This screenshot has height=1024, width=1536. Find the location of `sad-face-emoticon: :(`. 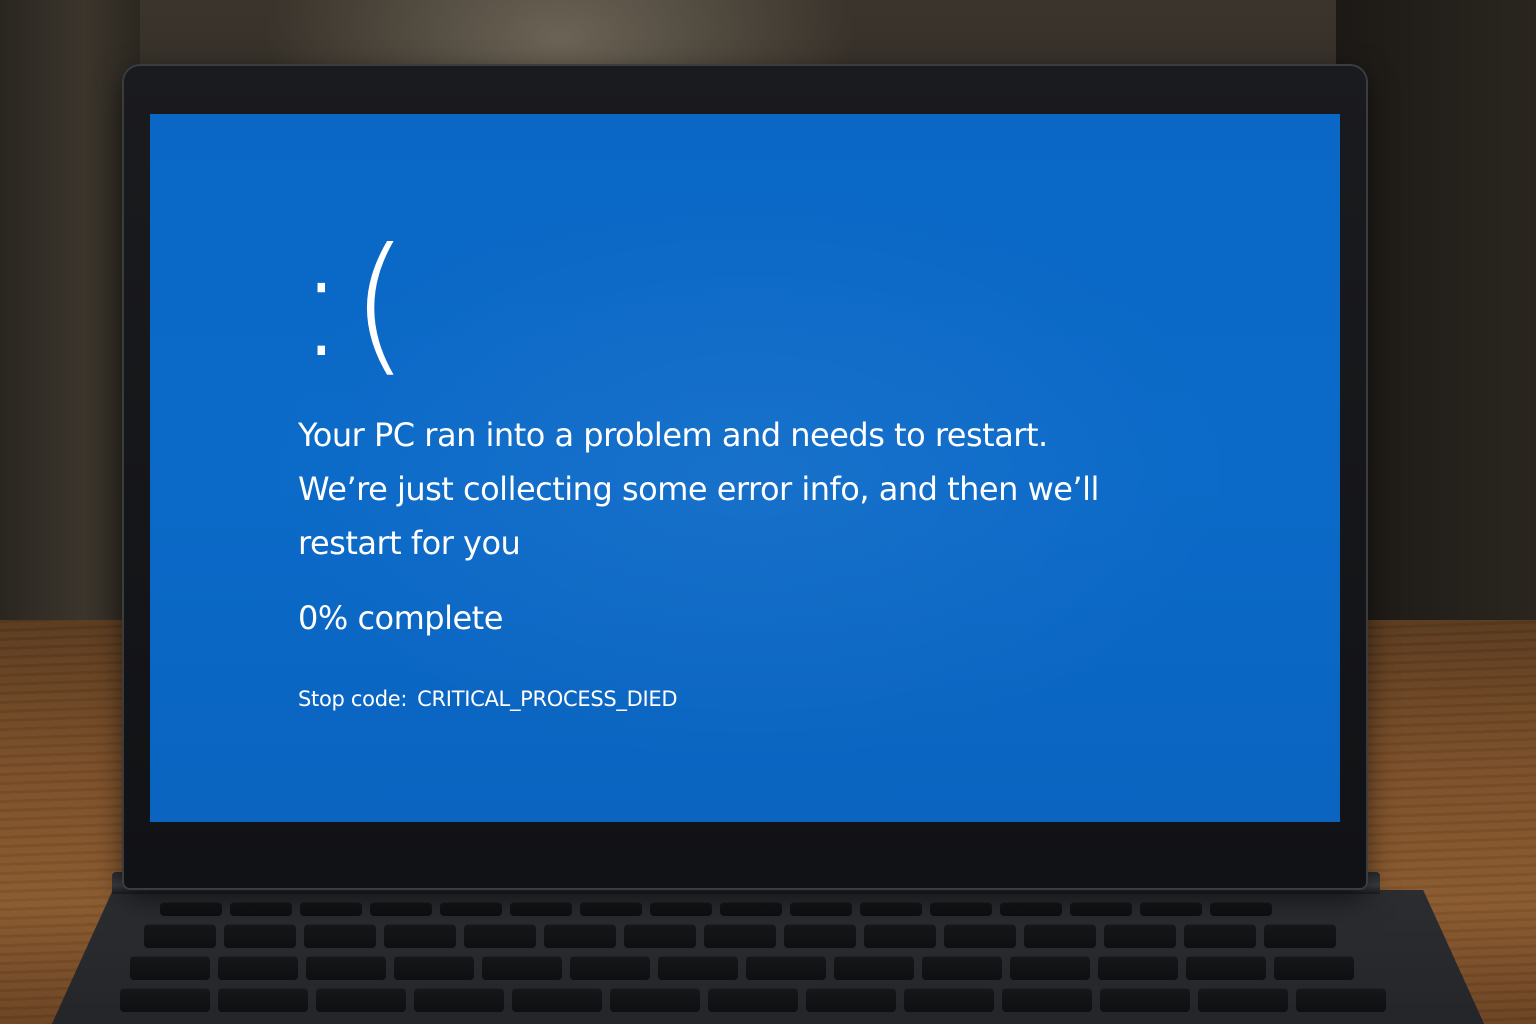

sad-face-emoticon: :( is located at coordinates (355, 304).